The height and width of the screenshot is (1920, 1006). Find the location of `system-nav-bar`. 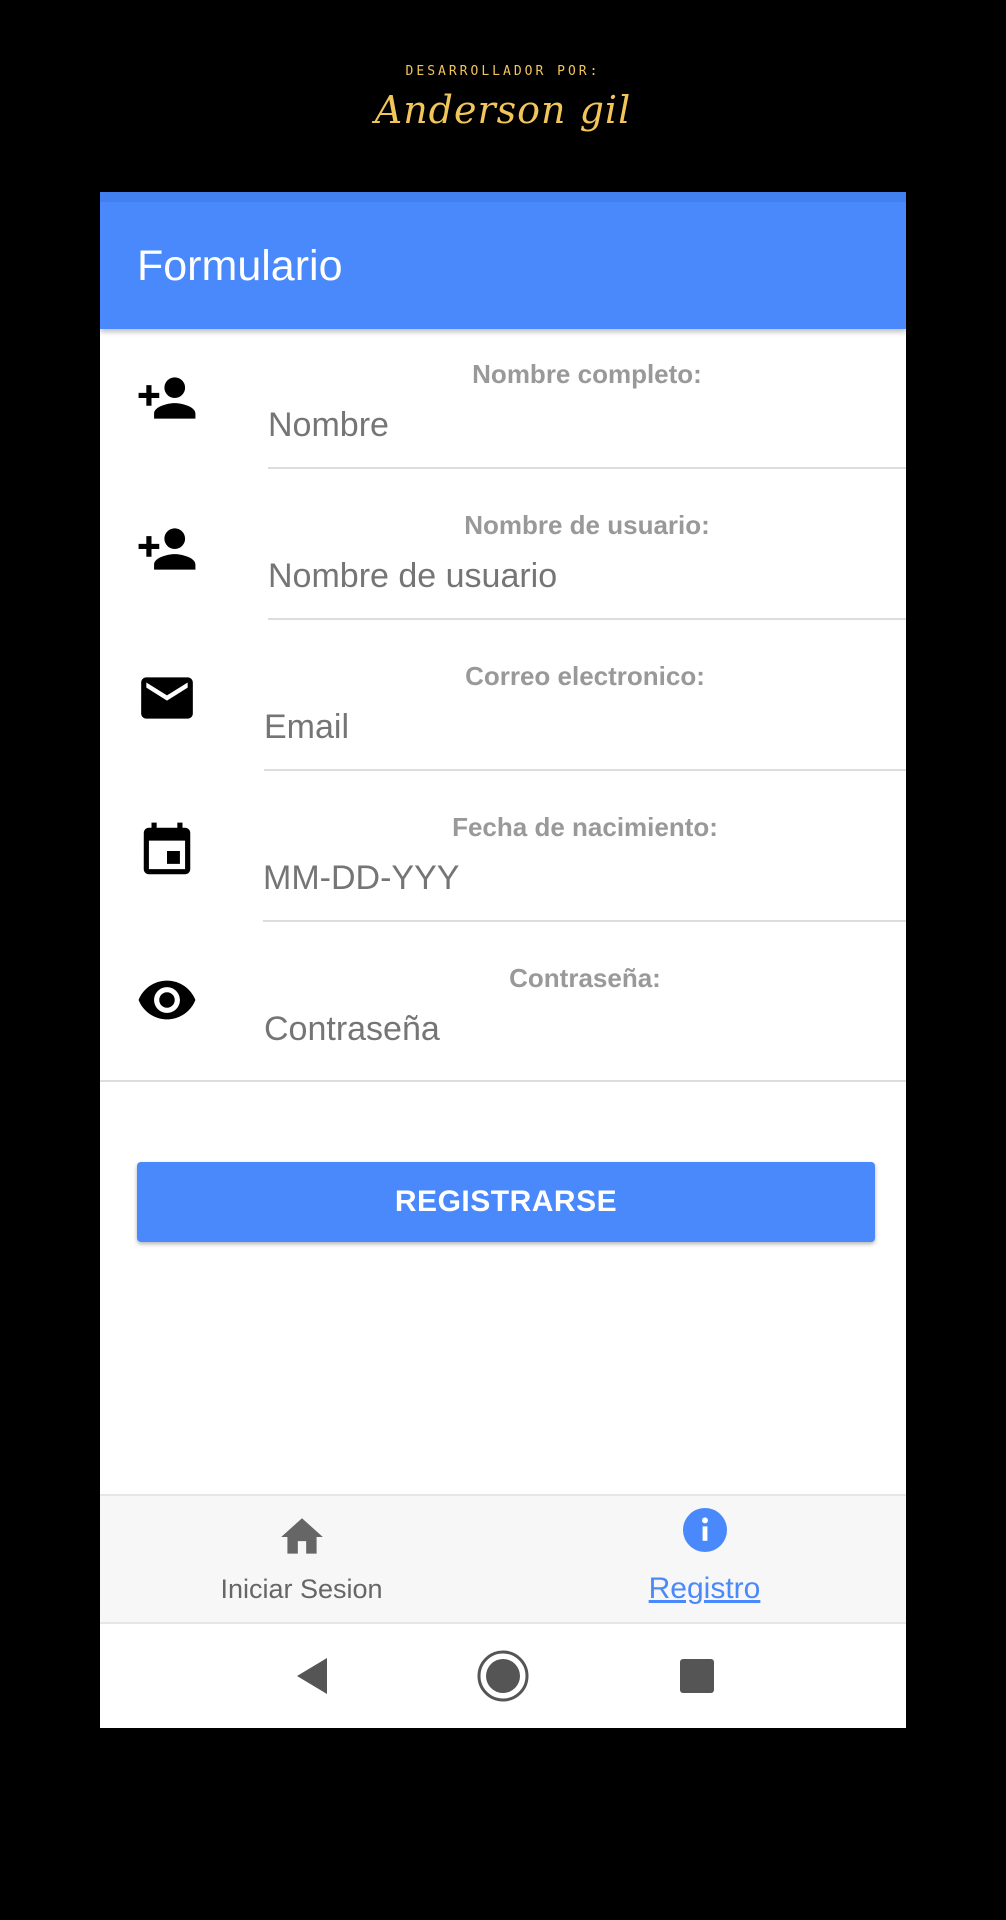

system-nav-bar is located at coordinates (503, 1675).